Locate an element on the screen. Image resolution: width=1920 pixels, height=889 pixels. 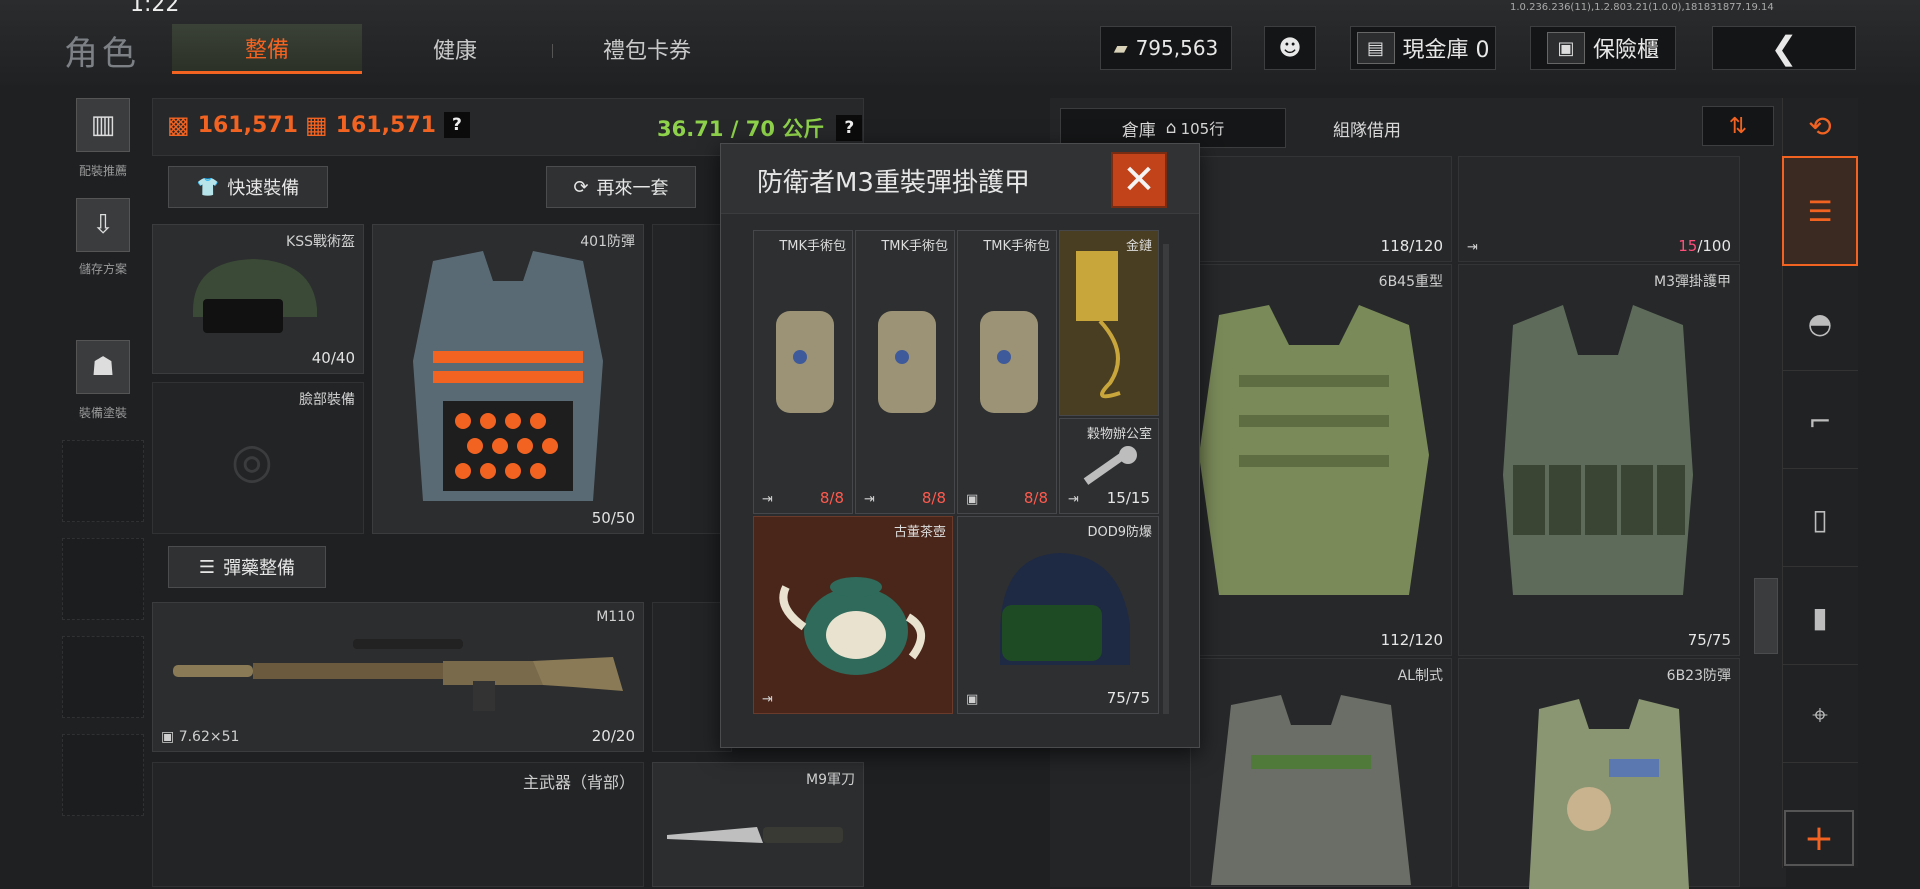
ammo-icon: ☰ is located at coordinates (207, 567).